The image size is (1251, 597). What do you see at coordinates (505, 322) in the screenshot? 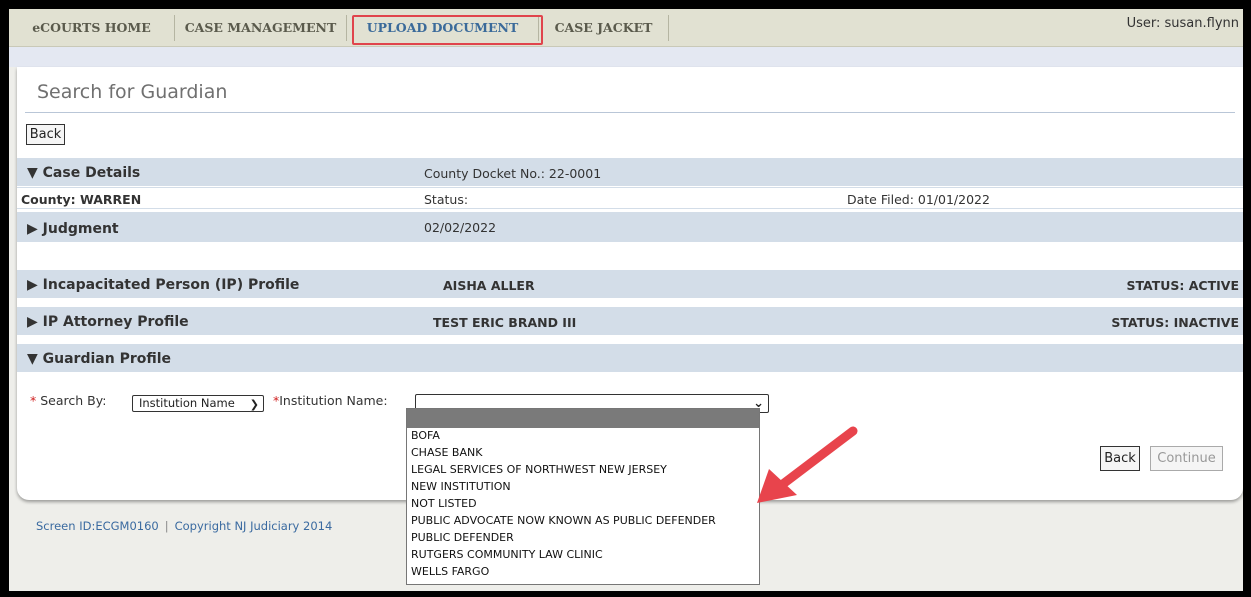
I see `ip-attorney-name: TEST ERIC BRAND III` at bounding box center [505, 322].